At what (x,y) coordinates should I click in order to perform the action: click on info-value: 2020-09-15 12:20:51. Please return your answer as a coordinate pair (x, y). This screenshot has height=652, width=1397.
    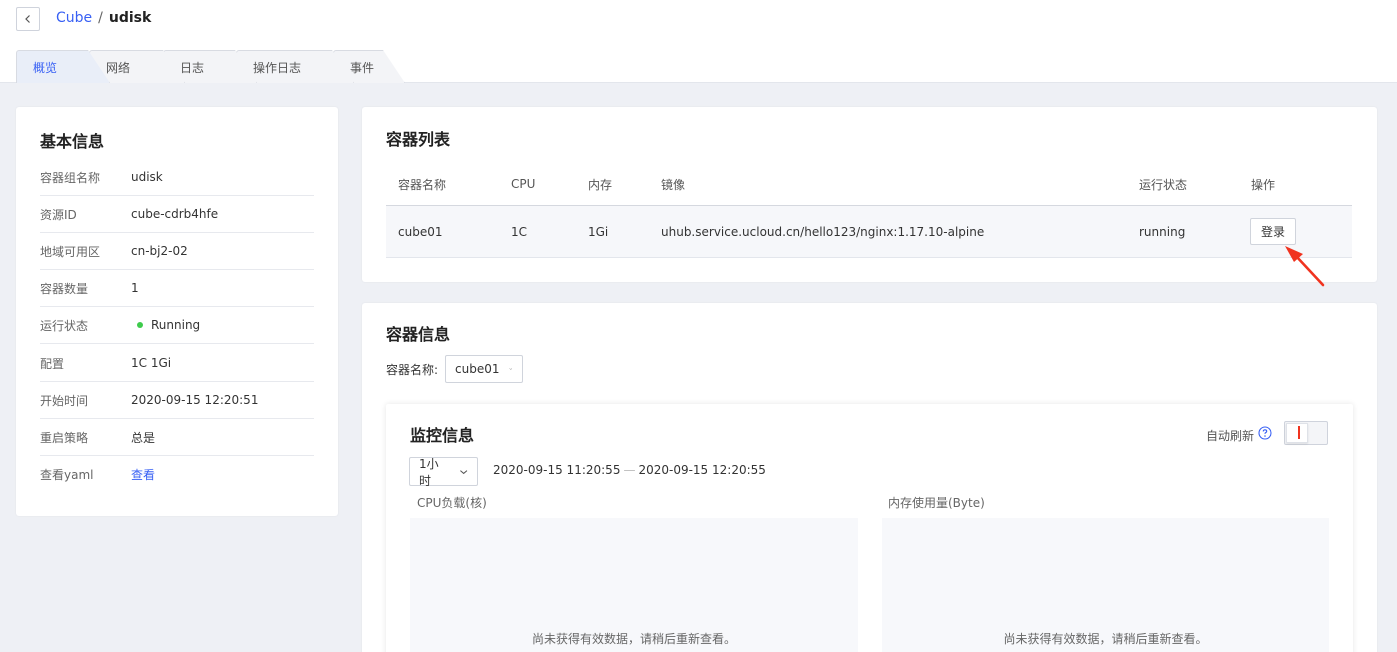
    Looking at the image, I should click on (195, 400).